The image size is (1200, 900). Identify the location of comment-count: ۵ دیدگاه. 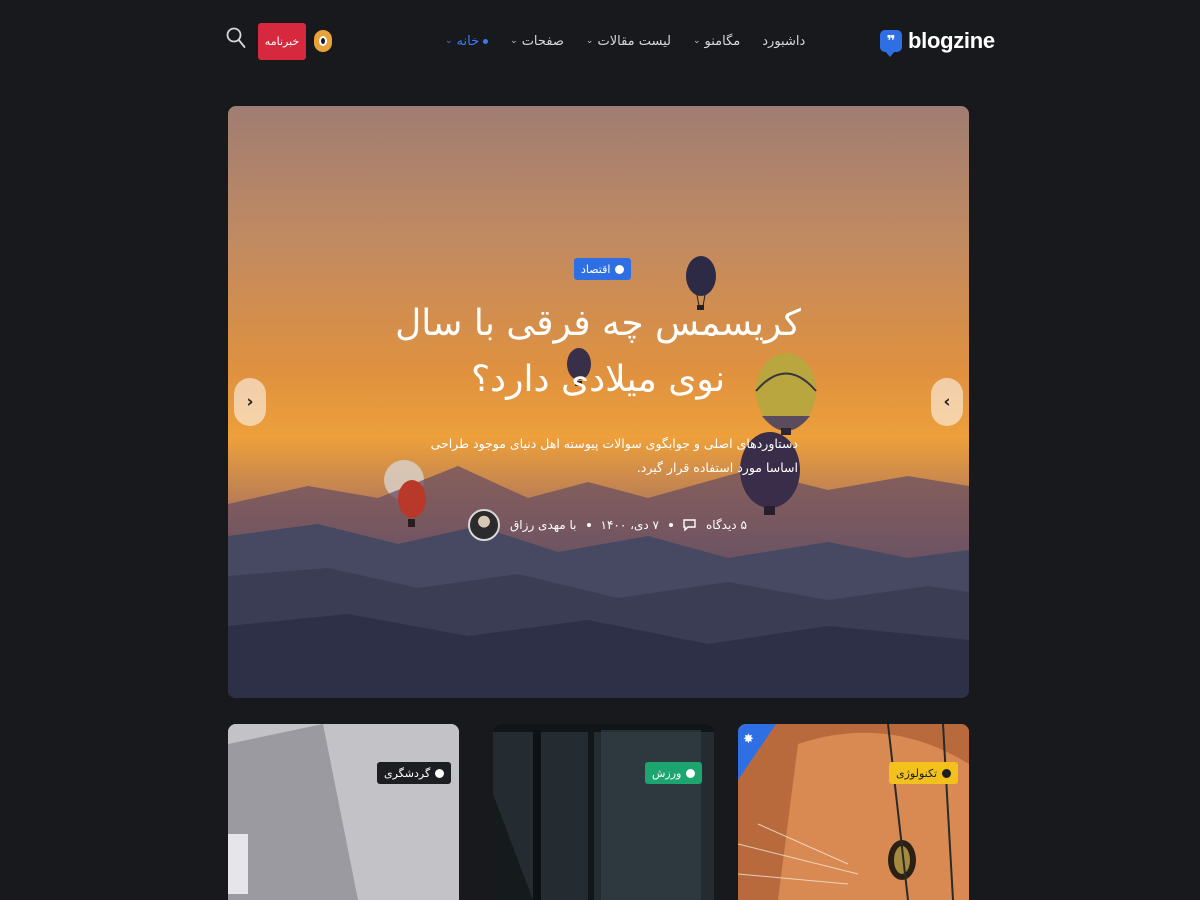
(726, 525).